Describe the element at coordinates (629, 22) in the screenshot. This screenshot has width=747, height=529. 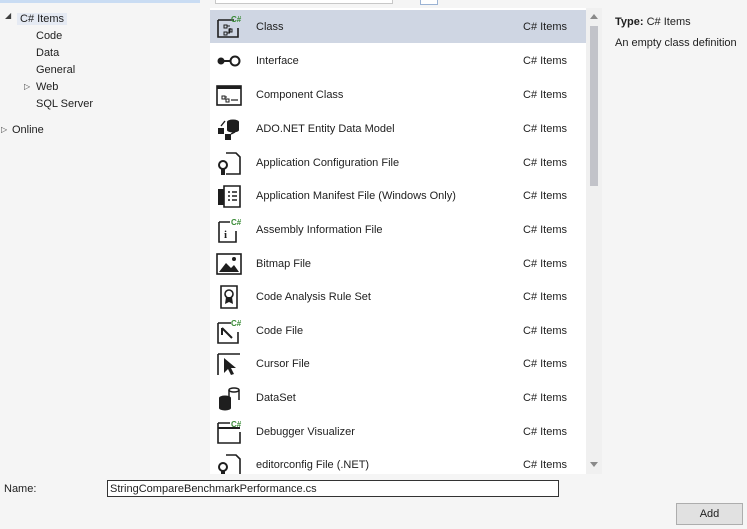
I see `type-label: Type:` at that location.